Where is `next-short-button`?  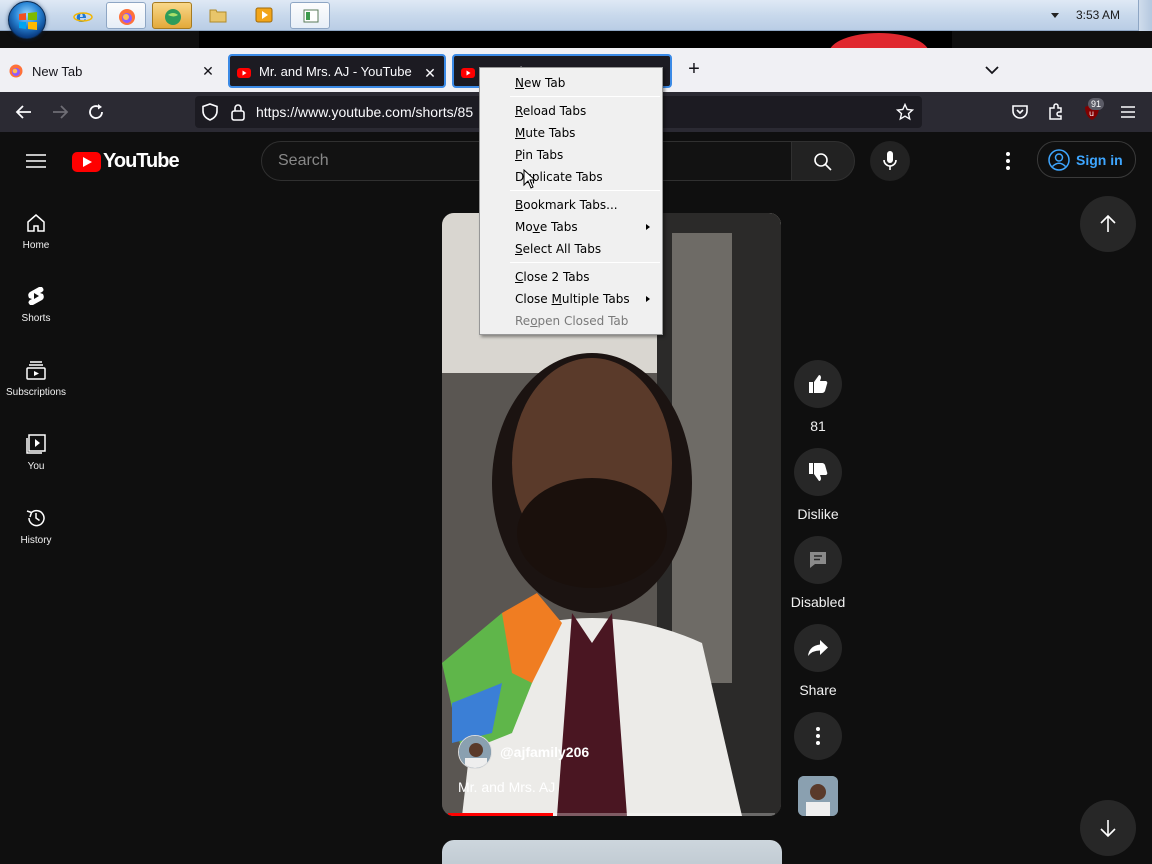 next-short-button is located at coordinates (1108, 828).